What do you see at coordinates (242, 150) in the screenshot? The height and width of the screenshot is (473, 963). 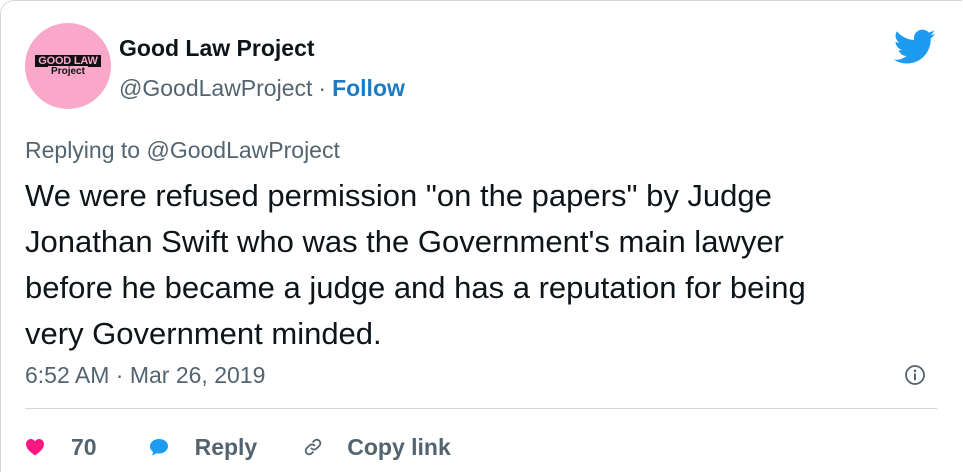 I see `replying-to-handle: @GoodLawProject` at bounding box center [242, 150].